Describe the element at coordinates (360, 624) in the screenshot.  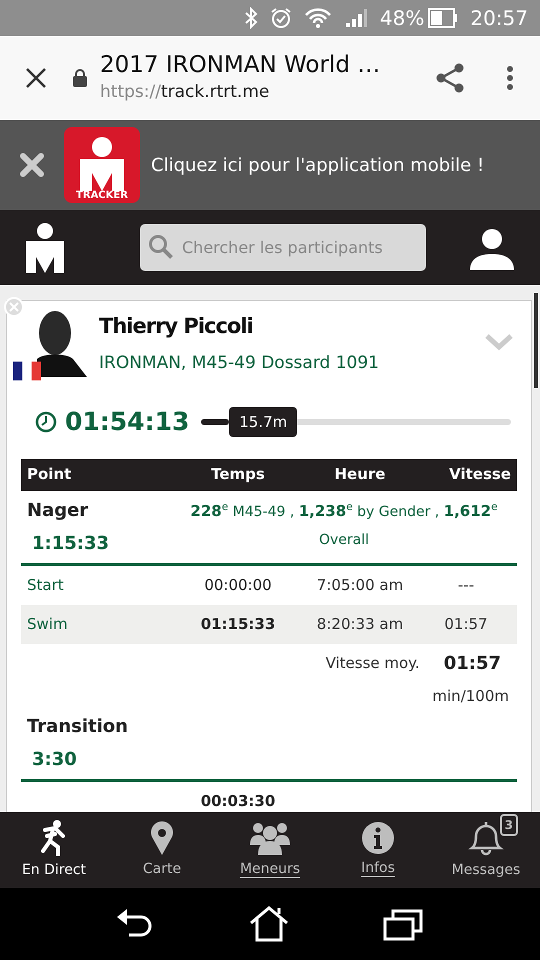
I see `split-clock: 8:20:33 am` at that location.